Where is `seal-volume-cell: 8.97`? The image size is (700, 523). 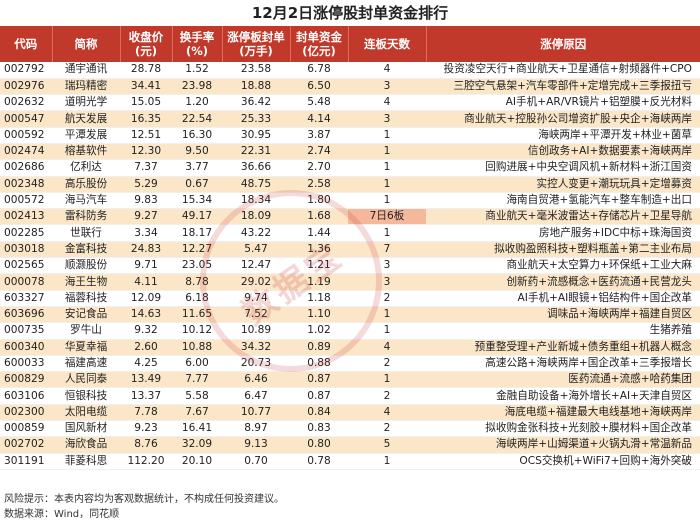 seal-volume-cell: 8.97 is located at coordinates (256, 429).